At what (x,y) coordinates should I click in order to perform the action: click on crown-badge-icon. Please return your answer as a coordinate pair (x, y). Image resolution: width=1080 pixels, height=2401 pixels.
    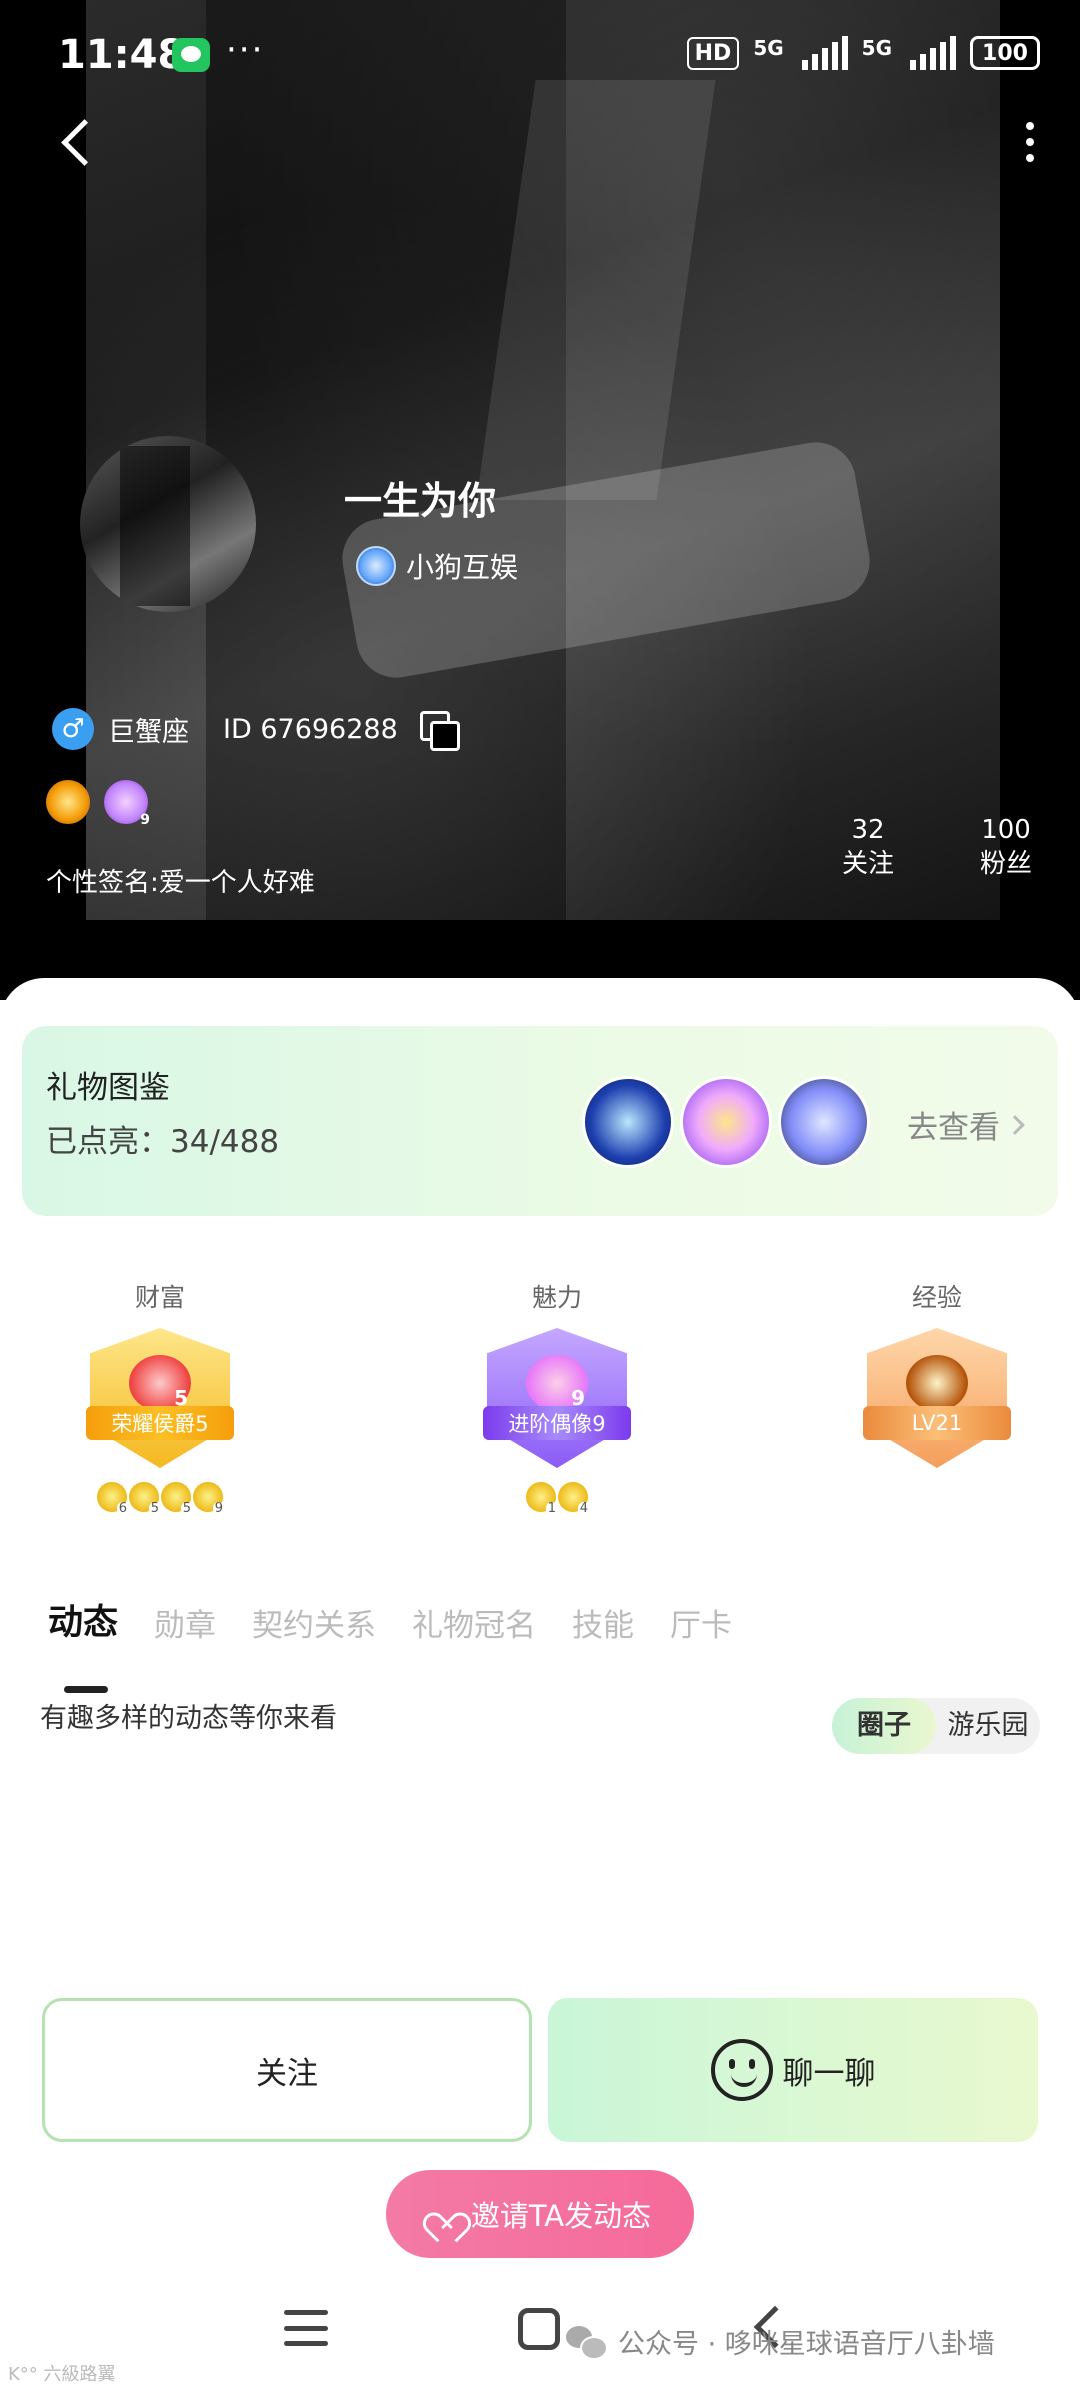
    Looking at the image, I should click on (68, 802).